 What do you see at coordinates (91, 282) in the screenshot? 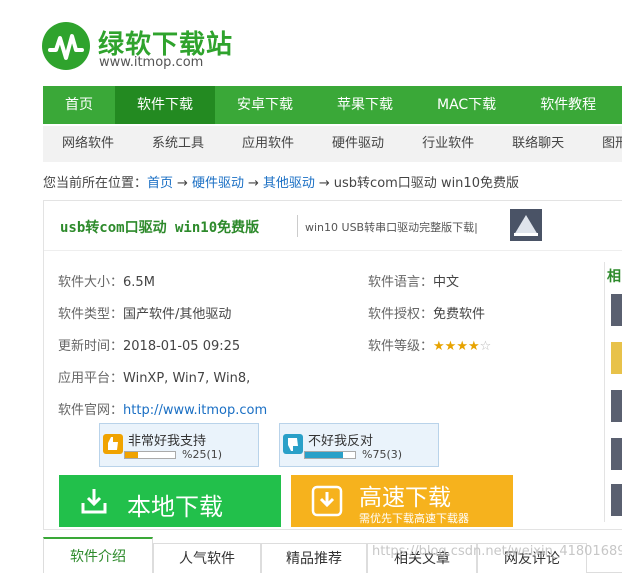
I see `size-label: 软件大小：` at bounding box center [91, 282].